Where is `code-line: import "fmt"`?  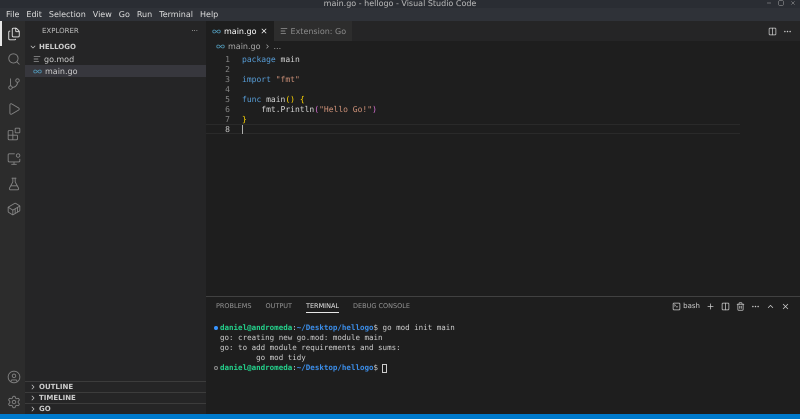 code-line: import "fmt" is located at coordinates (271, 79).